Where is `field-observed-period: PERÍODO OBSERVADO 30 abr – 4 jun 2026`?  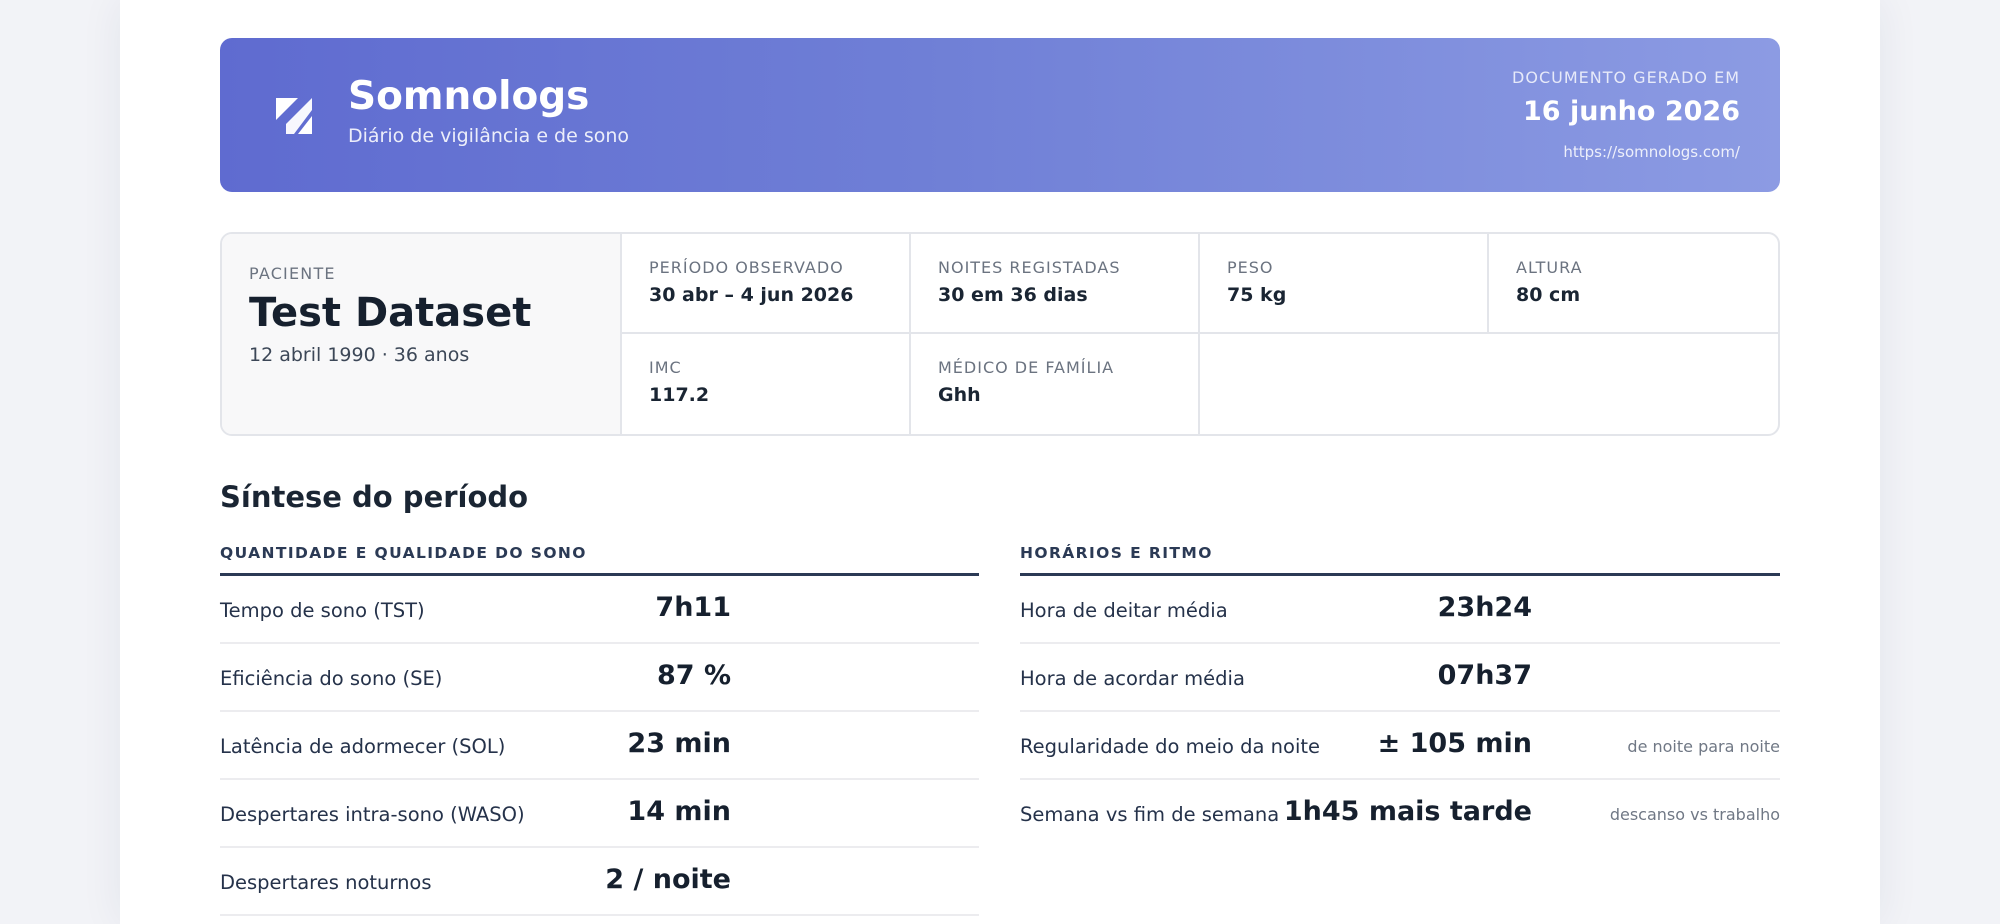 field-observed-period: PERÍODO OBSERVADO 30 abr – 4 jun 2026 is located at coordinates (766, 284).